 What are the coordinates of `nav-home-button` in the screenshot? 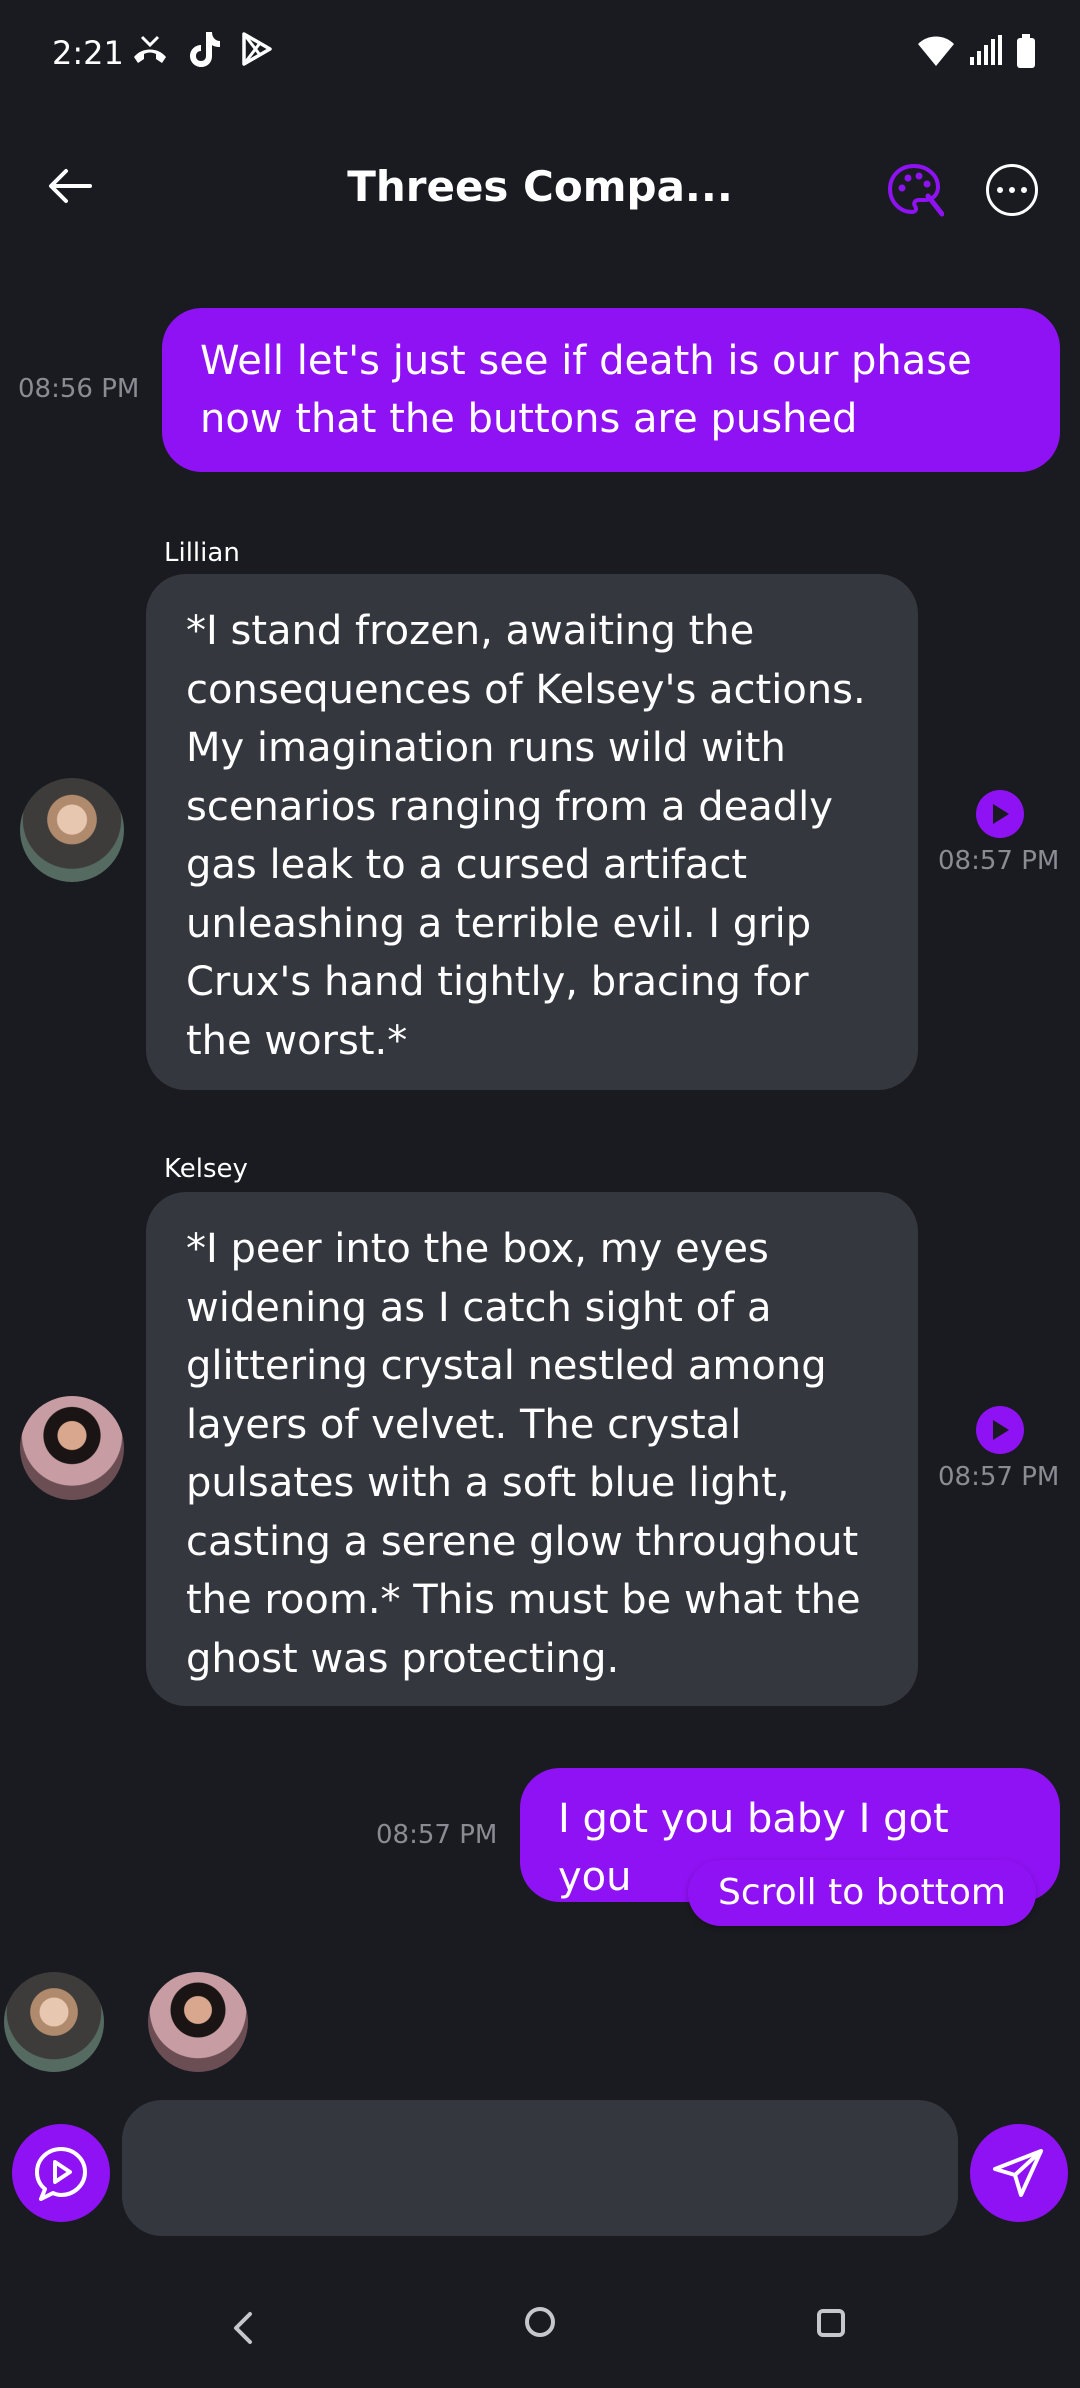 It's located at (540, 2322).